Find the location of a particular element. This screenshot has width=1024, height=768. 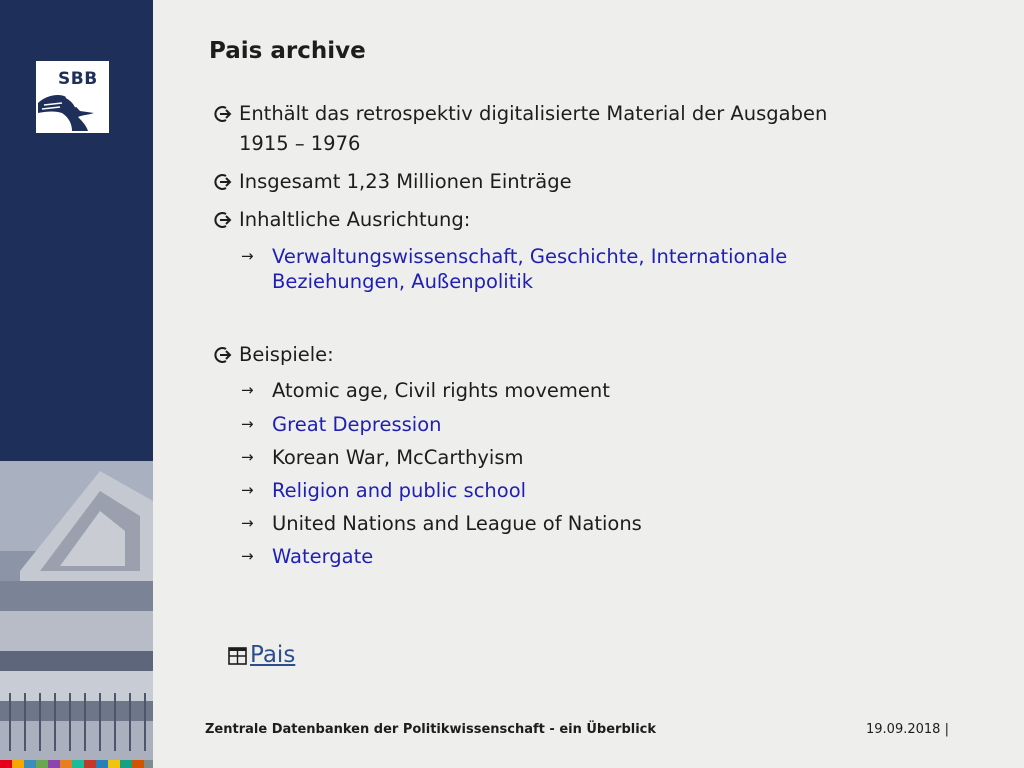

footer-date: 19.09.2018 | is located at coordinates (907, 729).